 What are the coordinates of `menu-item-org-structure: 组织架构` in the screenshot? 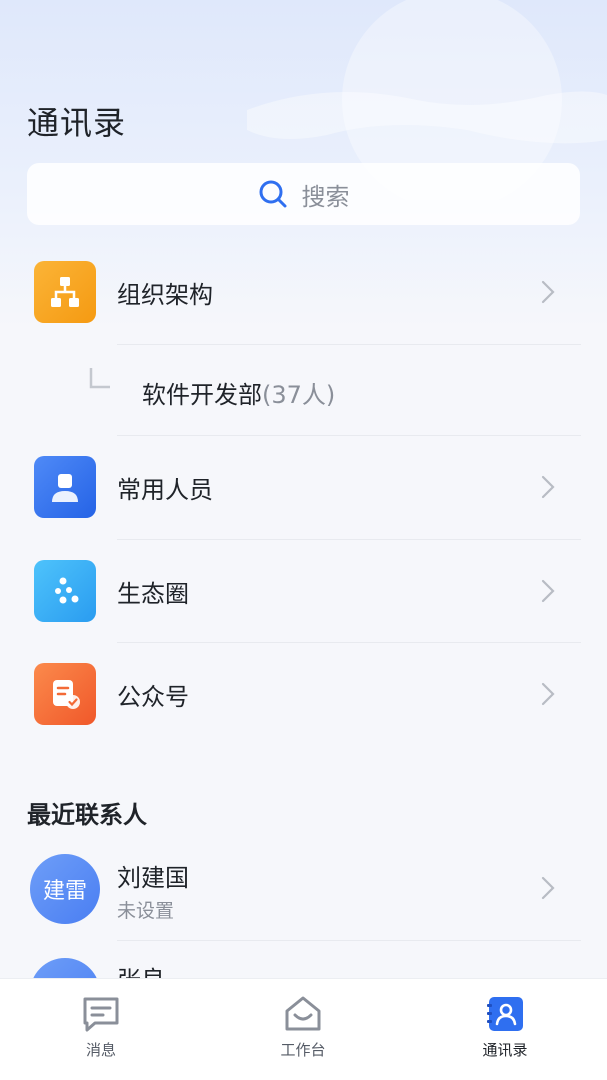 It's located at (303, 292).